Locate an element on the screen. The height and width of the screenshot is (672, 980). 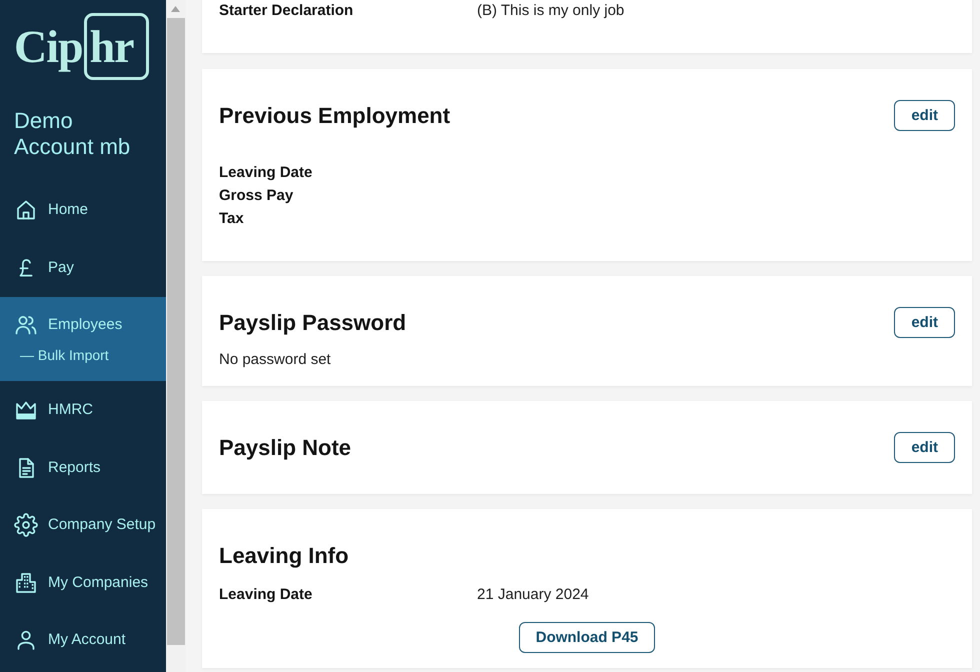
field-value: 21 January 2024 is located at coordinates (533, 595).